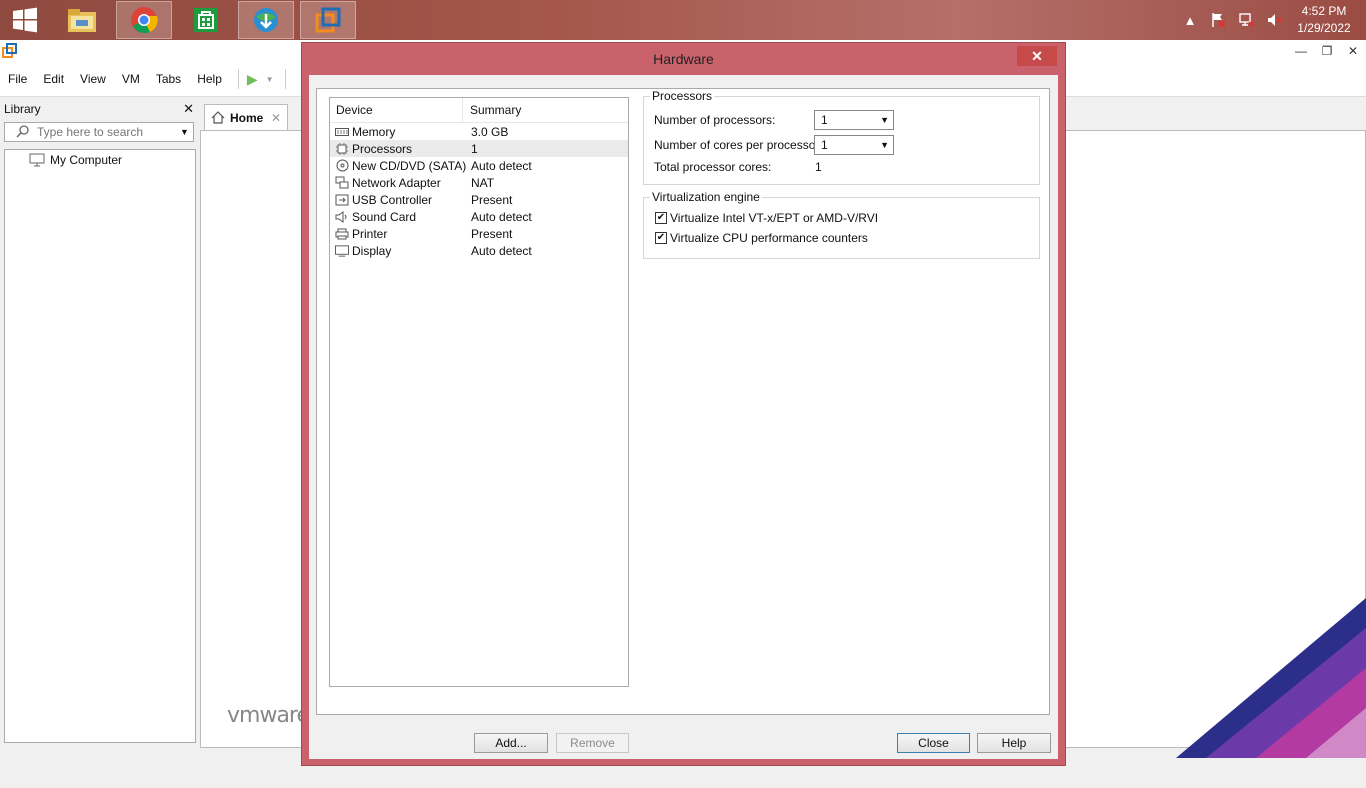  I want to click on file-explorer-icon, so click(82, 20).